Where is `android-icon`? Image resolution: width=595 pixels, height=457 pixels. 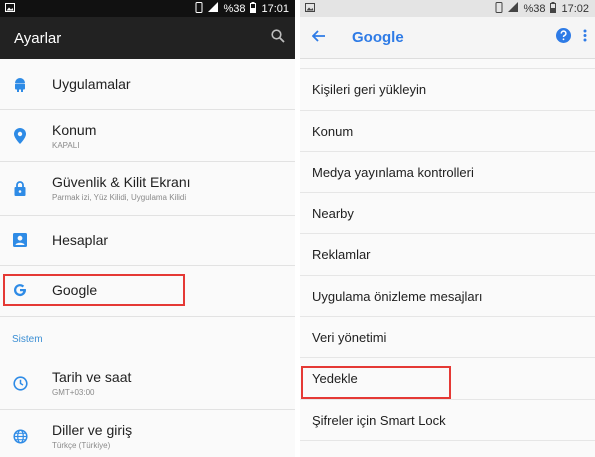
android-icon is located at coordinates (20, 84).